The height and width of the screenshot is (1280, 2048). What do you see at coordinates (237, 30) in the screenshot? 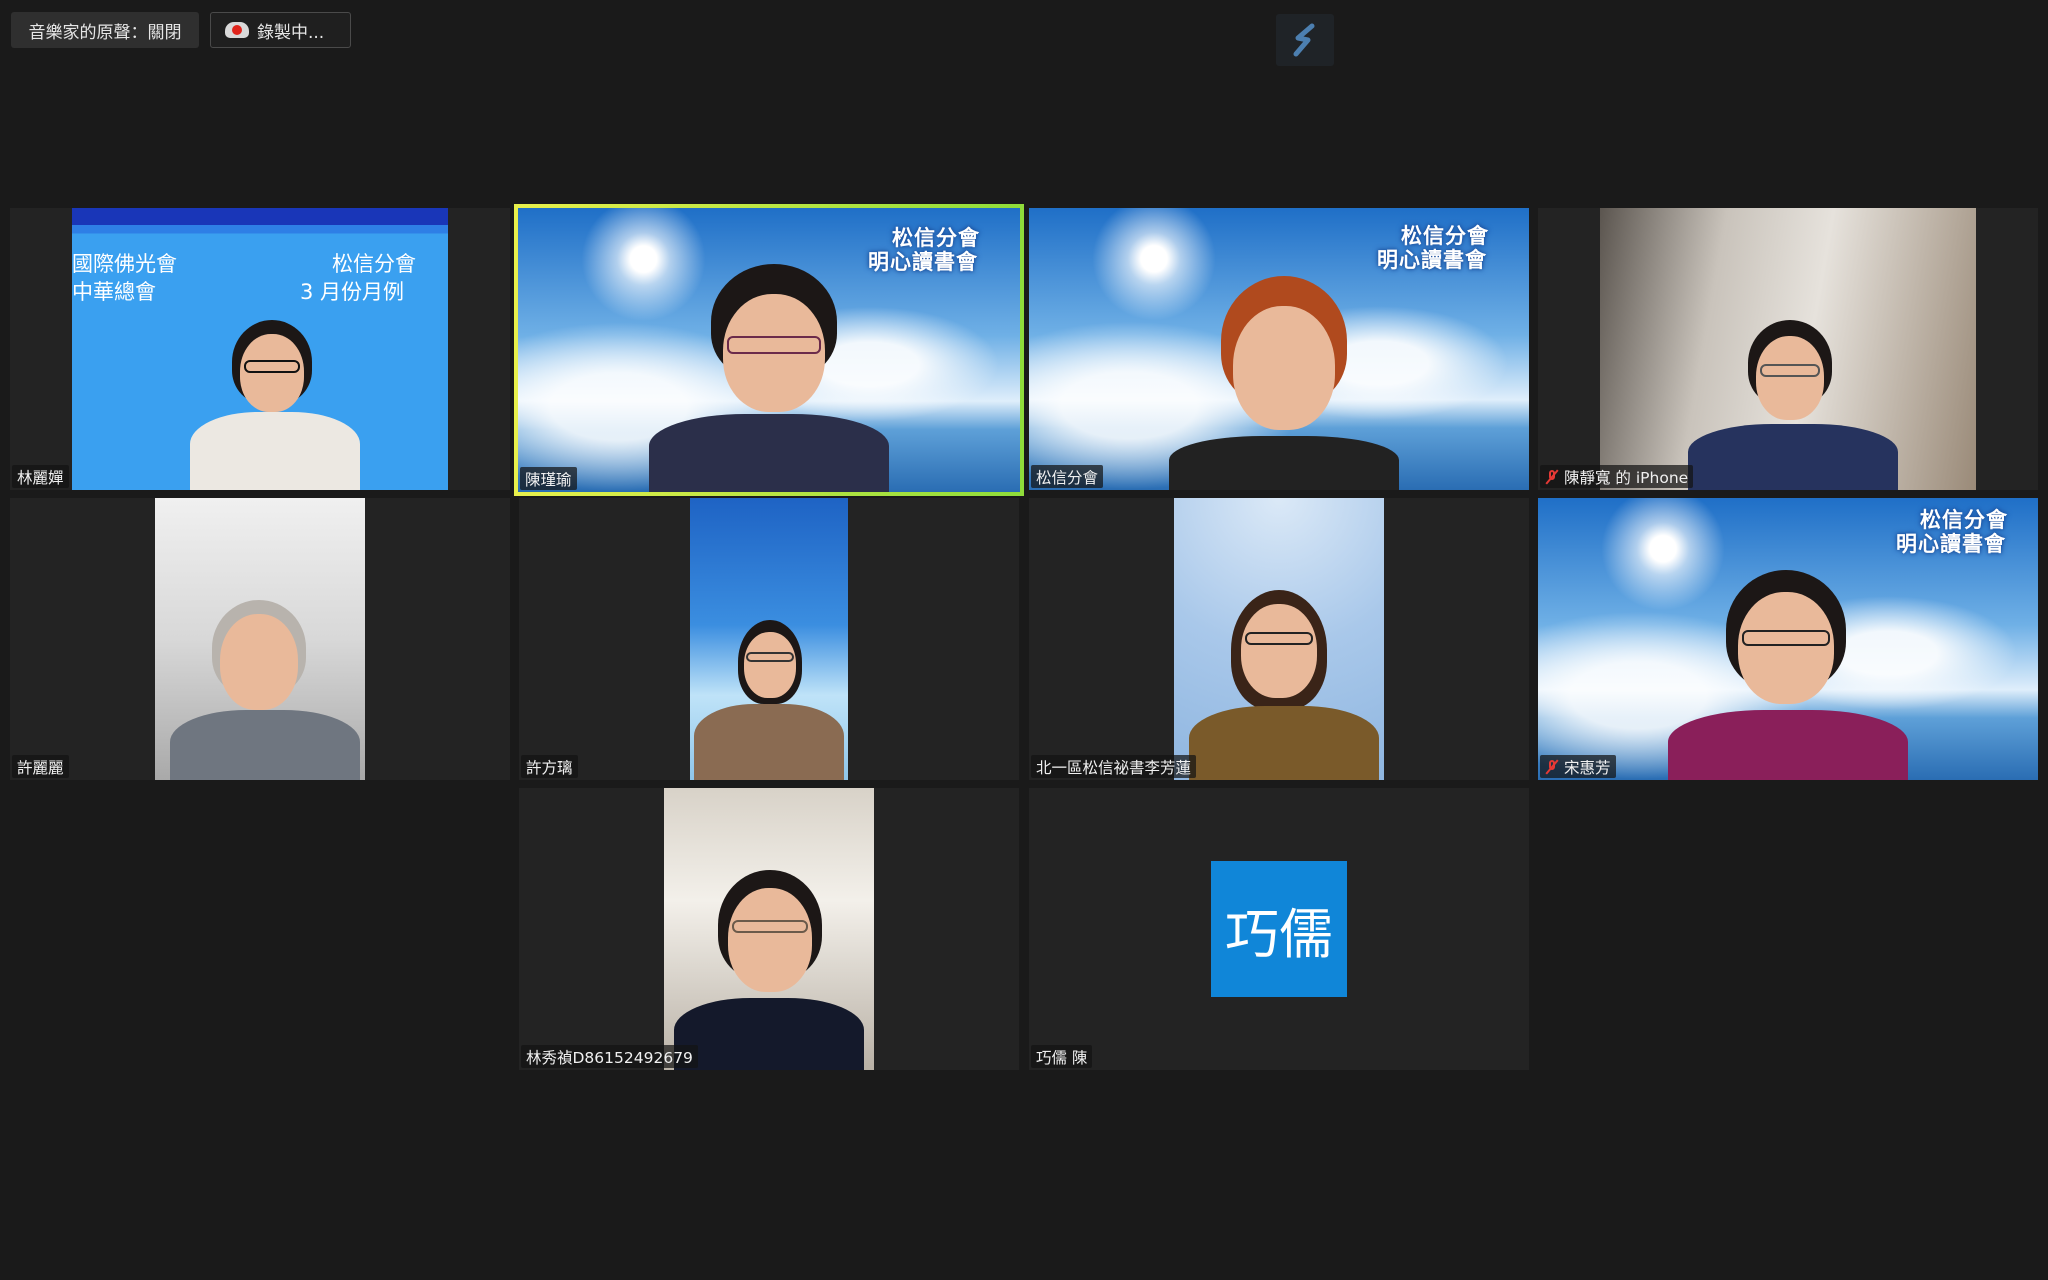
I see `cloud-recording-icon` at bounding box center [237, 30].